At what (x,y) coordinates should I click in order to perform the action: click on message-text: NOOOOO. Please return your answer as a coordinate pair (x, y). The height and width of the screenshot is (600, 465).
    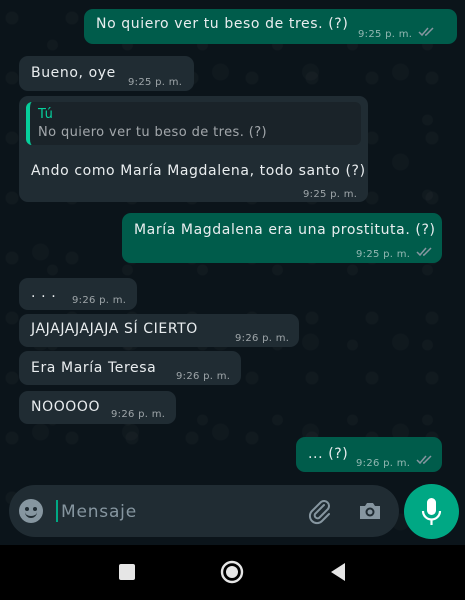
    Looking at the image, I should click on (66, 407).